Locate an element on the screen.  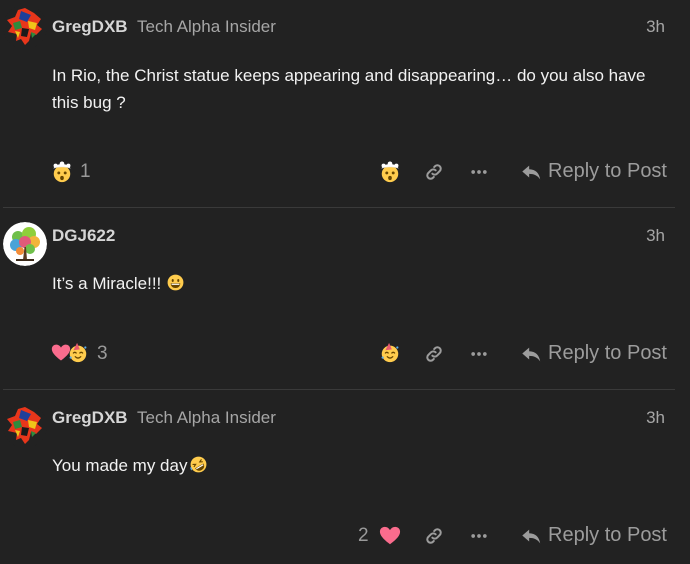
like-count: 2 is located at coordinates (363, 536).